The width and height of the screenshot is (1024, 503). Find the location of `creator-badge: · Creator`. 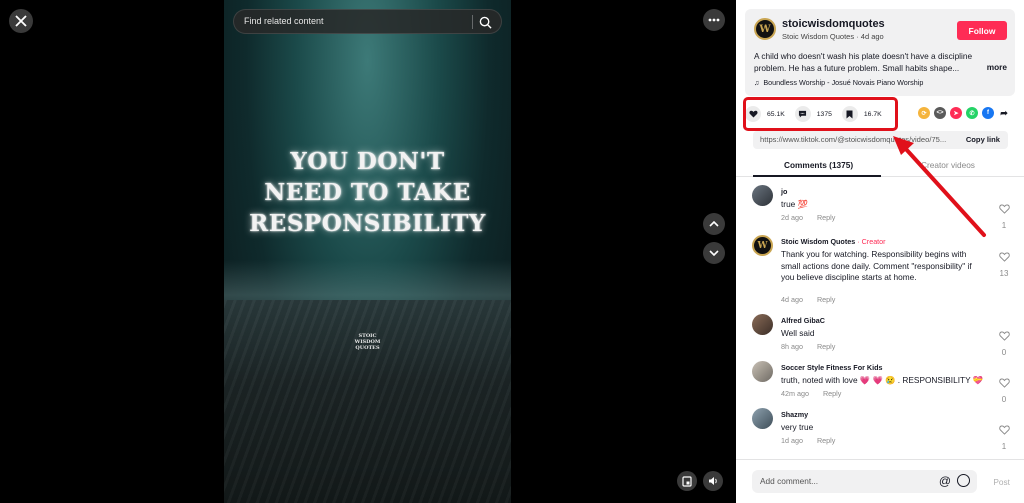

creator-badge: · Creator is located at coordinates (870, 241).